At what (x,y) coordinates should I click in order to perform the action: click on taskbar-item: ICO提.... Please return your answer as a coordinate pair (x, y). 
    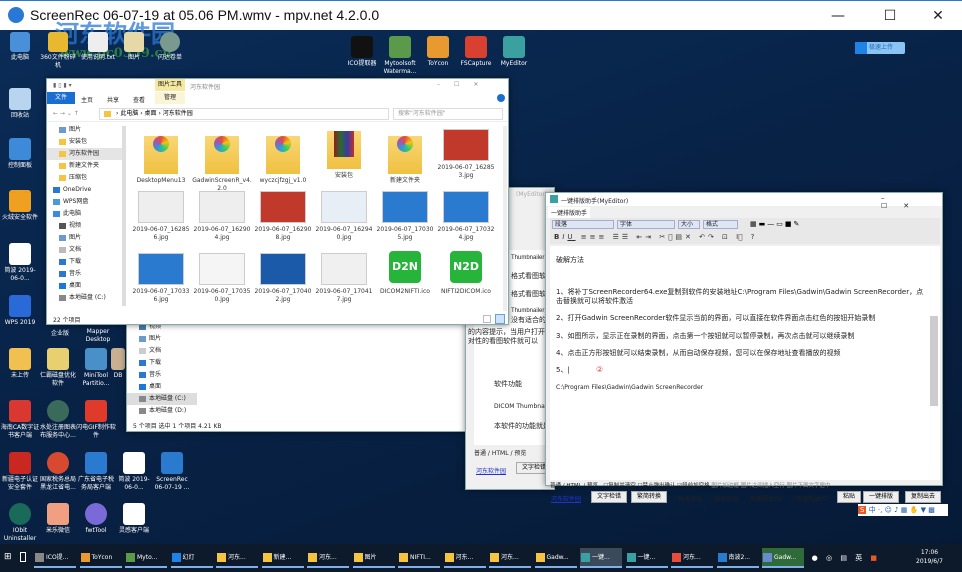
    Looking at the image, I should click on (55, 558).